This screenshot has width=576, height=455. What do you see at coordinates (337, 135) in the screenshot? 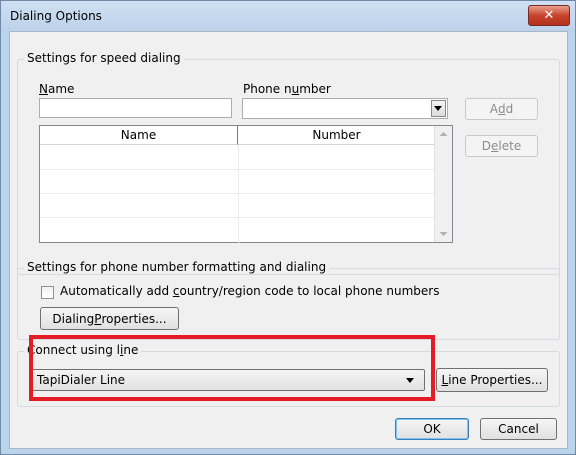
I see `column-header-number: Number` at bounding box center [337, 135].